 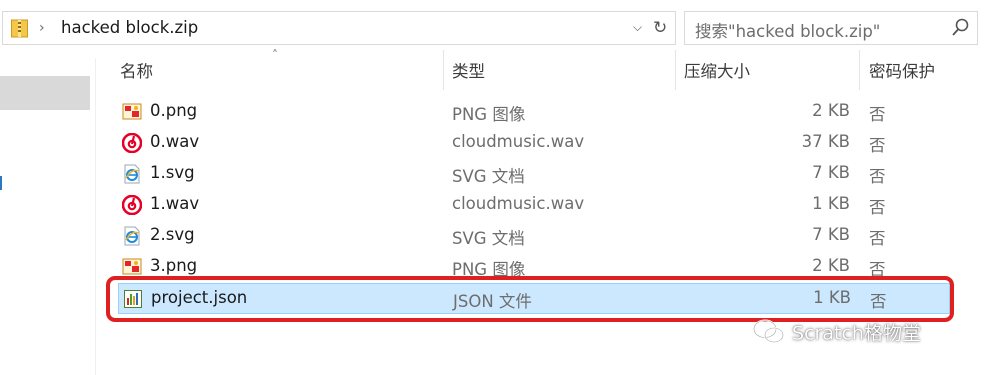 I want to click on file-row: 1.wav cloudmusic.wav 1 KB 否, so click(x=534, y=205).